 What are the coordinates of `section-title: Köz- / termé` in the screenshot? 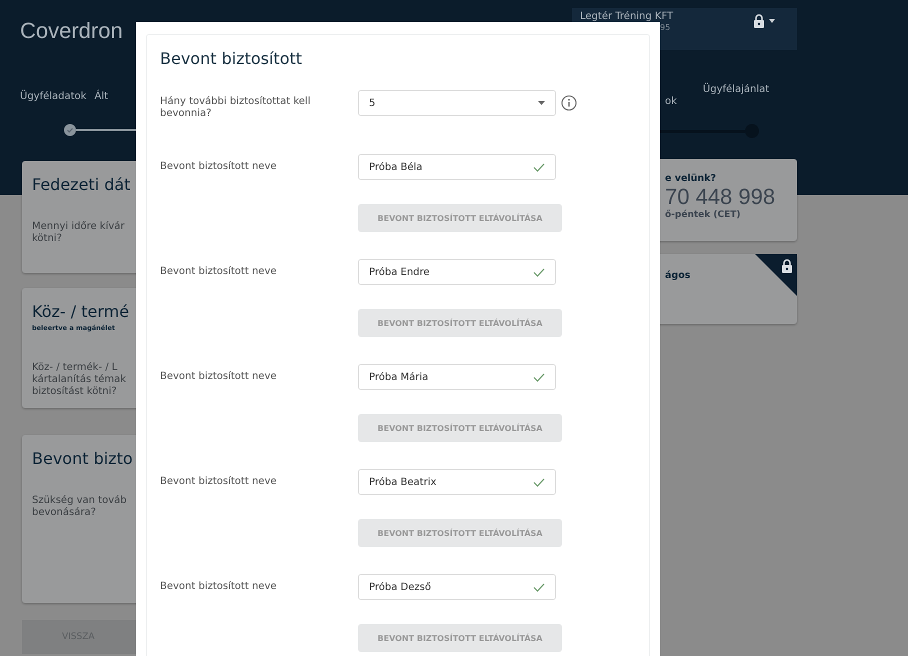 It's located at (81, 312).